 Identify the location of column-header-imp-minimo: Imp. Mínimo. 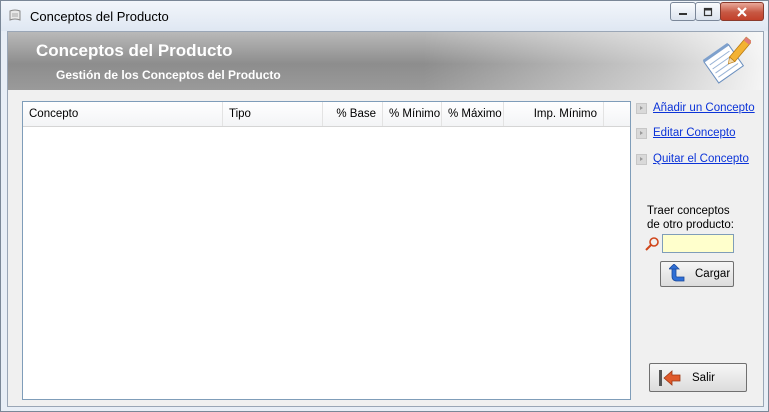
(554, 114).